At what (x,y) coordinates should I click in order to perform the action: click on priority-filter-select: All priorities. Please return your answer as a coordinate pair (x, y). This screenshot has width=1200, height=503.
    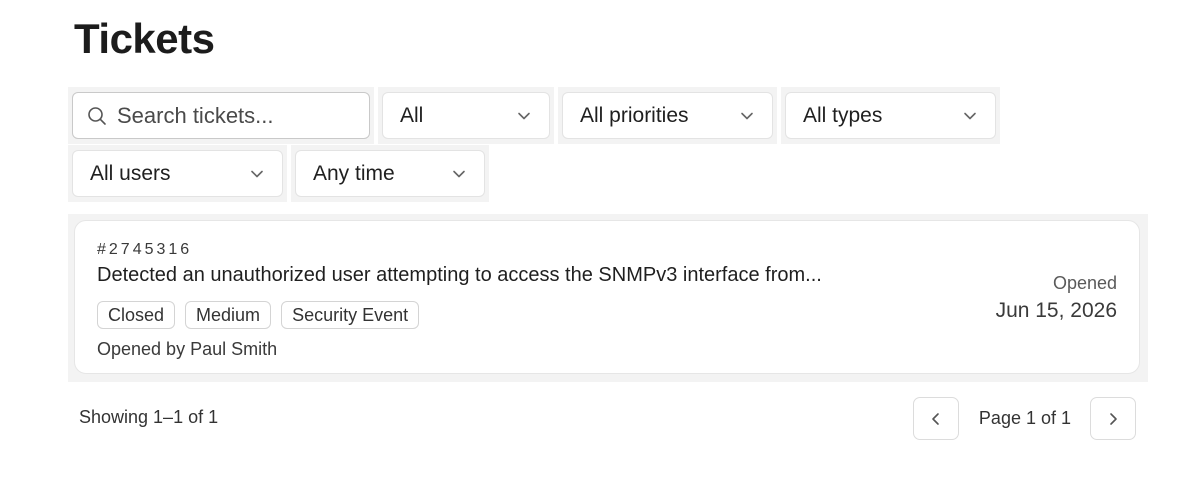
    Looking at the image, I should click on (667, 115).